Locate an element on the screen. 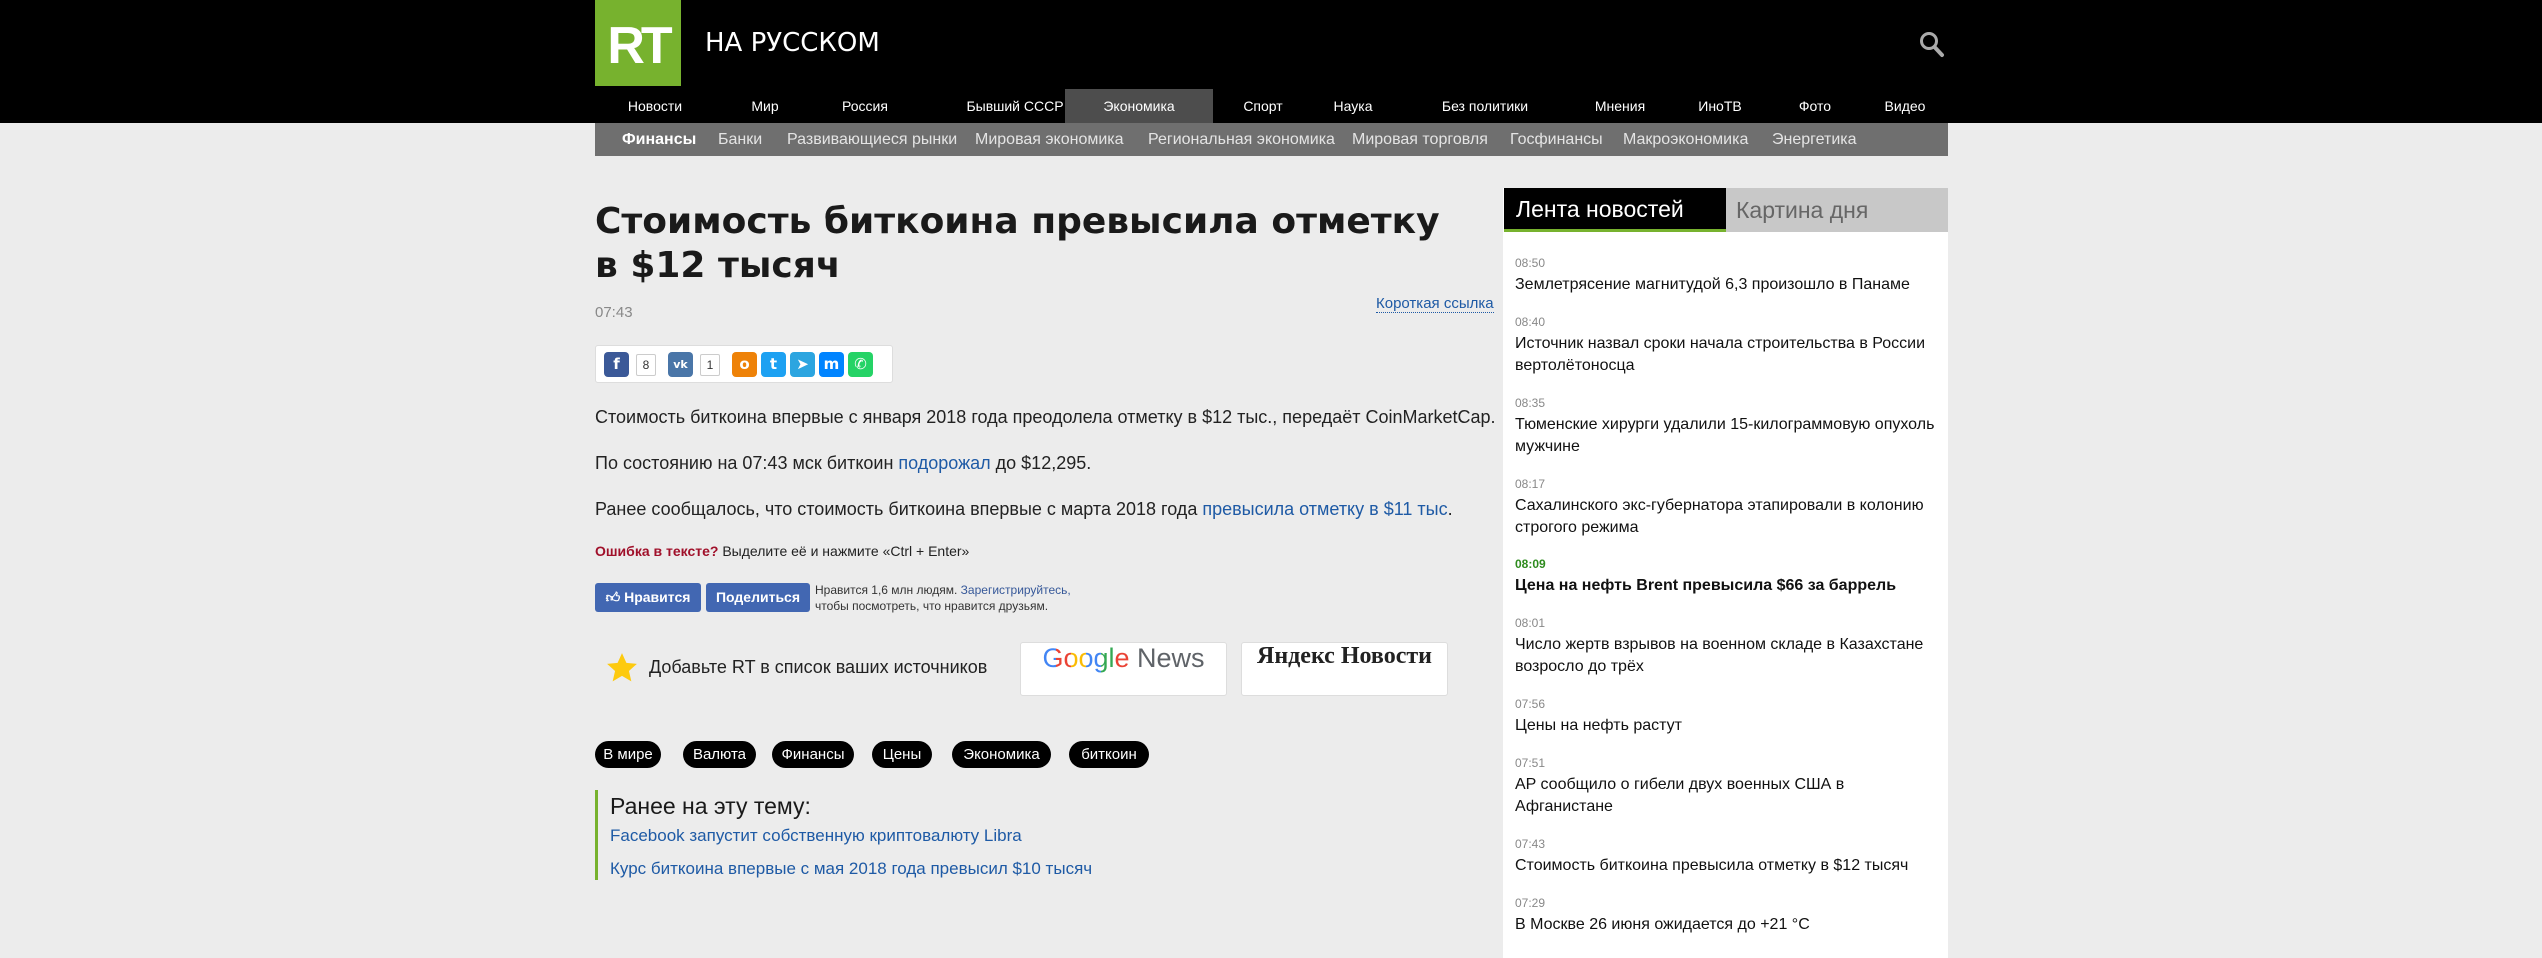 The width and height of the screenshot is (2542, 958). subnav-energetika: Энергетика is located at coordinates (1814, 139).